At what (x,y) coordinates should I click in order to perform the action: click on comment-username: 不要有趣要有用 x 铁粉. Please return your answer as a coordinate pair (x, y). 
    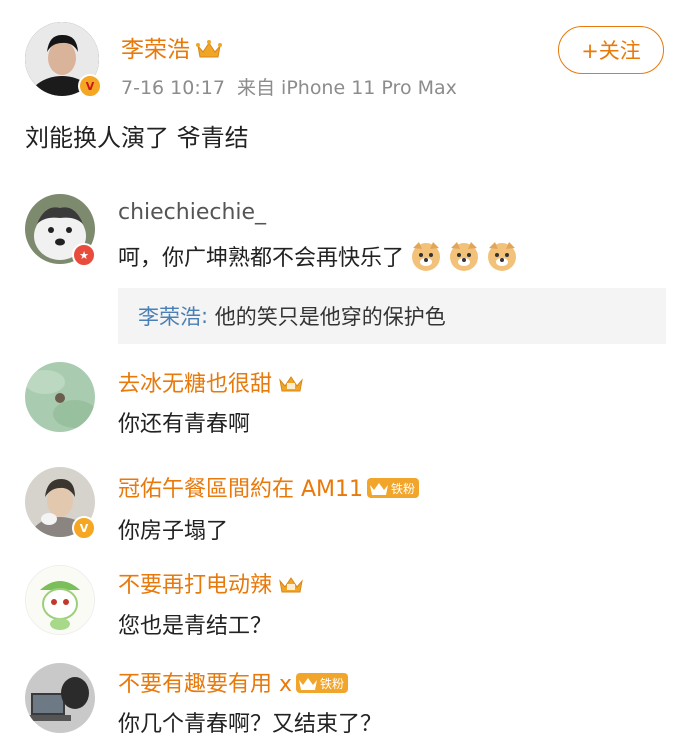
    Looking at the image, I should click on (233, 682).